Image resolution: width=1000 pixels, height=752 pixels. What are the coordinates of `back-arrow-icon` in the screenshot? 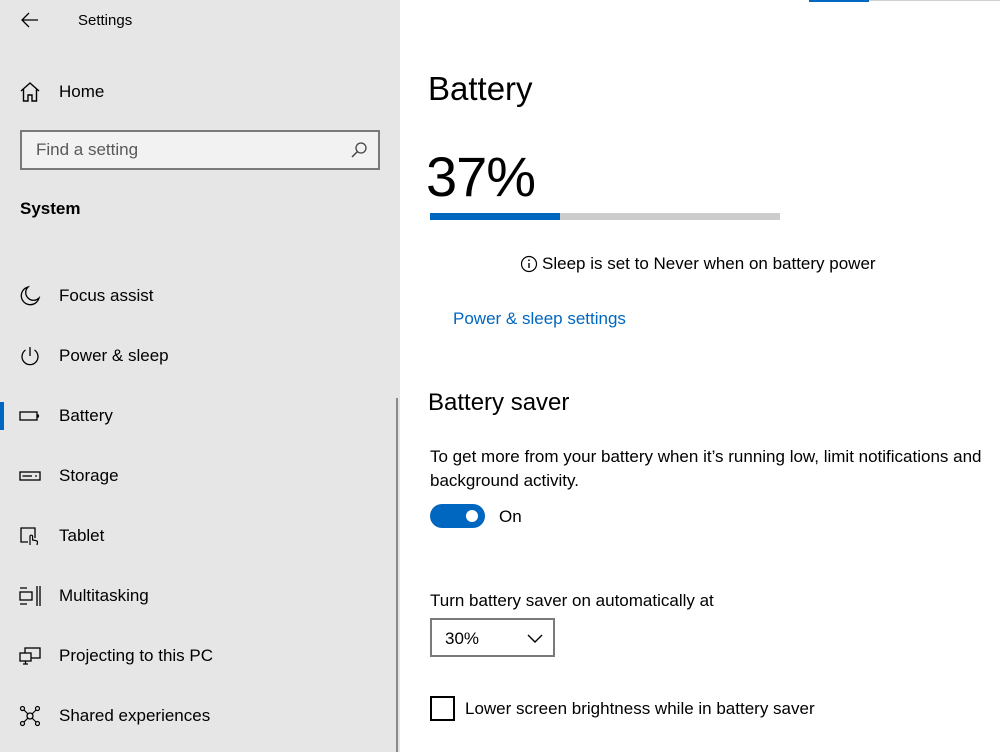 It's located at (29, 20).